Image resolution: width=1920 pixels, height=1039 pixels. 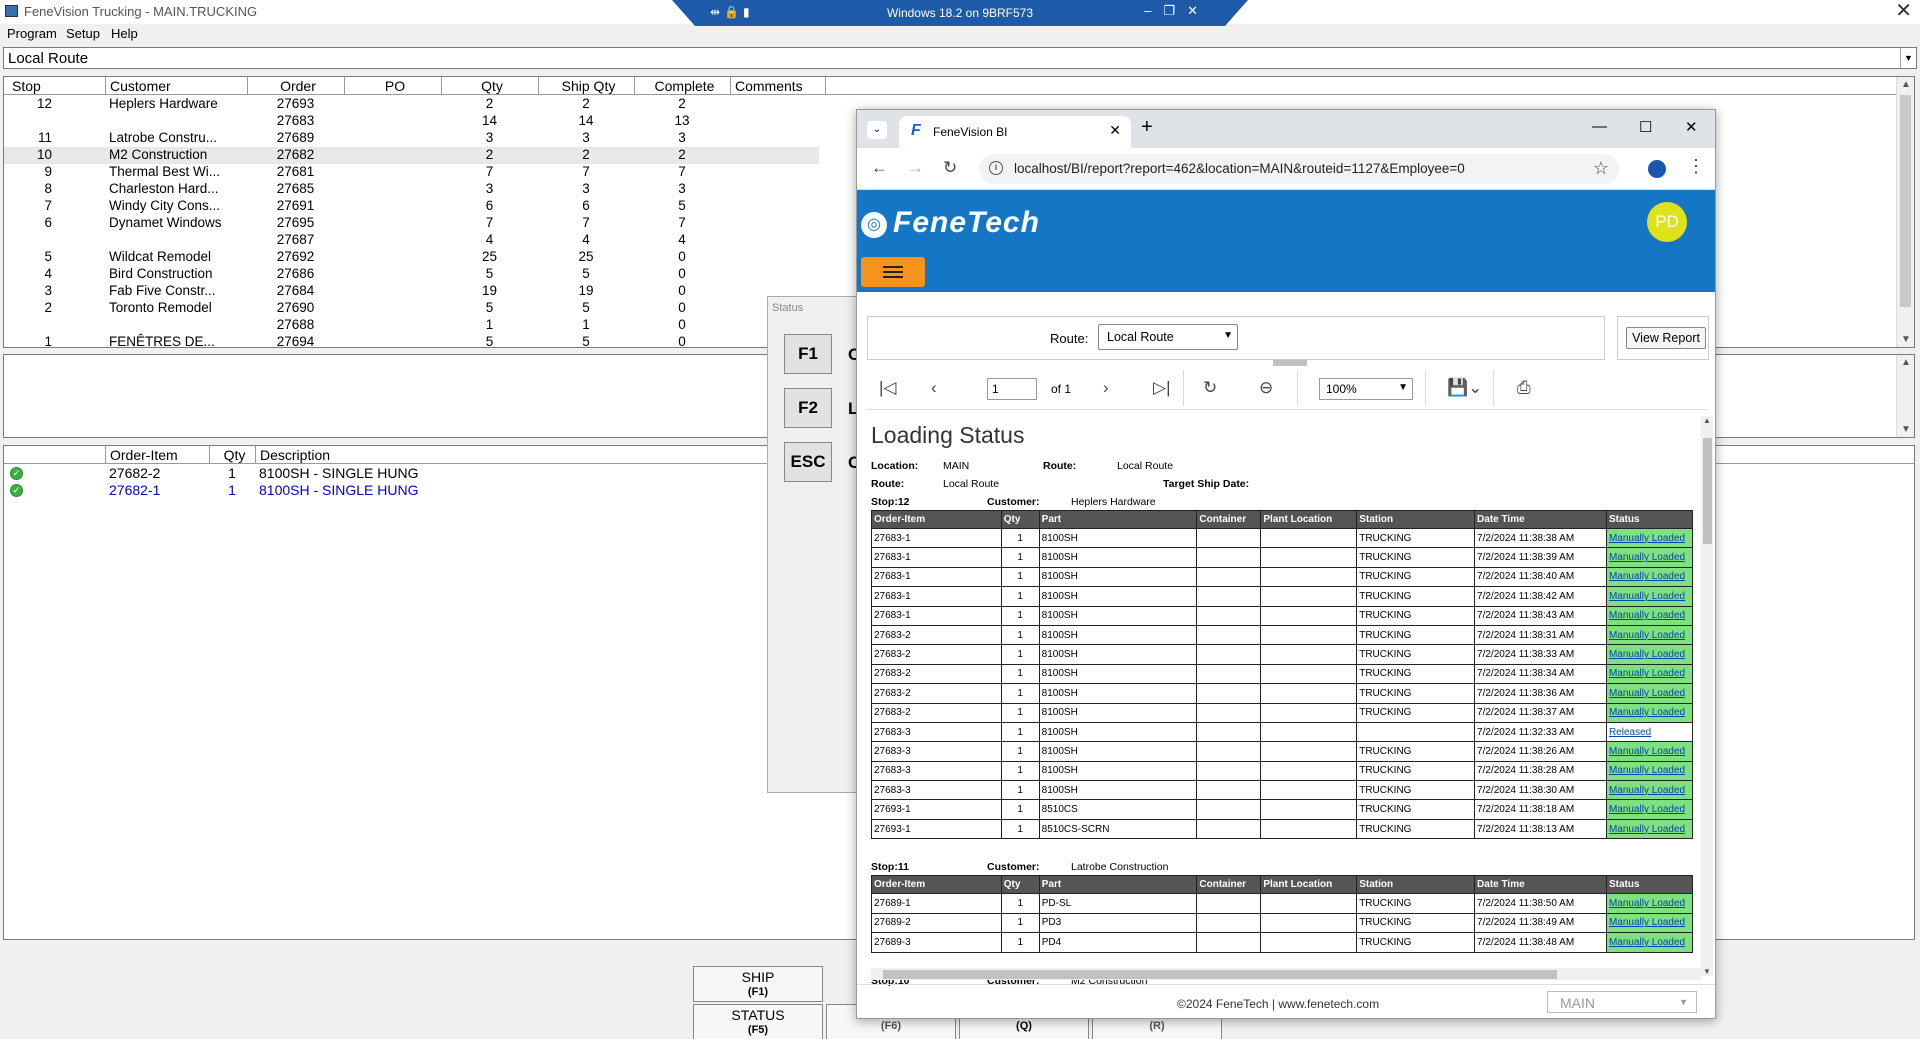 What do you see at coordinates (411, 223) in the screenshot?
I see `table-row: 6 Dynamet Windows 27695 7 7 7` at bounding box center [411, 223].